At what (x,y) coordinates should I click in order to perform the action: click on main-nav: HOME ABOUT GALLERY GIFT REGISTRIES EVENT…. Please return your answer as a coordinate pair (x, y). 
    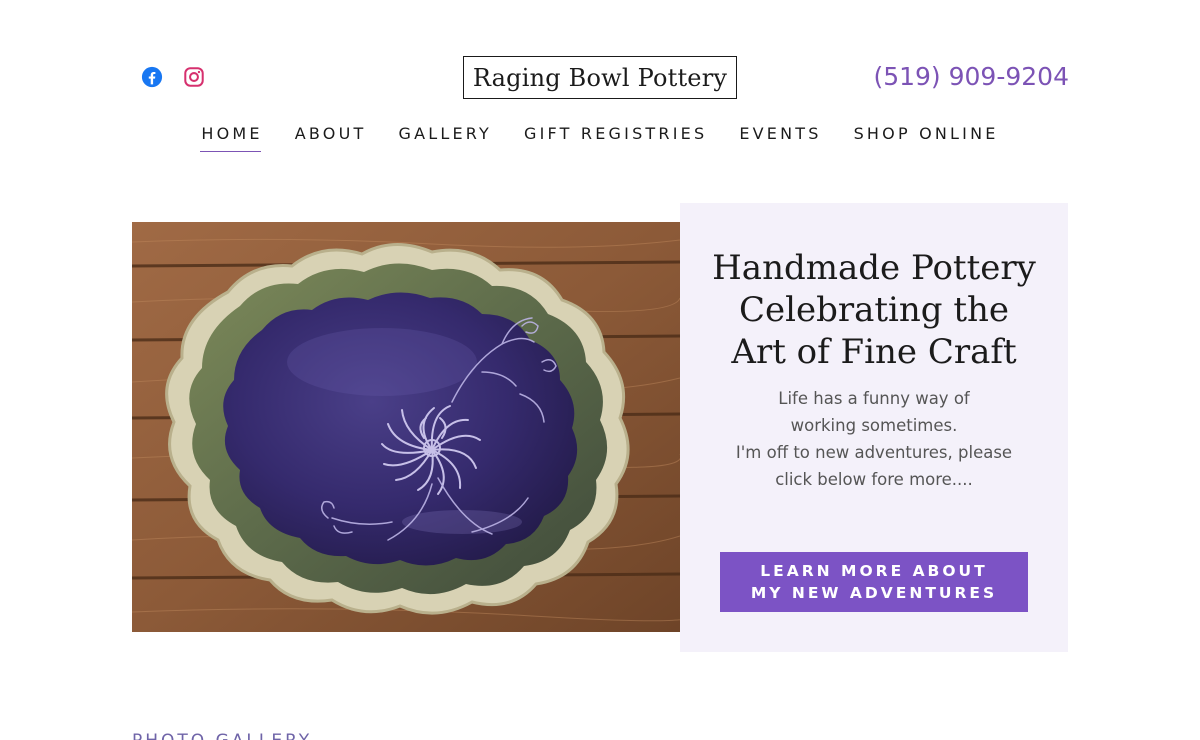
    Looking at the image, I should click on (600, 138).